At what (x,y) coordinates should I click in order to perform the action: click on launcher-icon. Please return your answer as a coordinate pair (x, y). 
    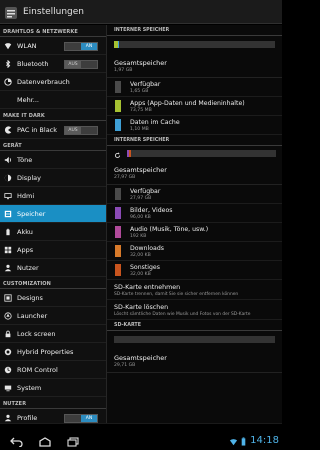
    Looking at the image, I should click on (8, 315).